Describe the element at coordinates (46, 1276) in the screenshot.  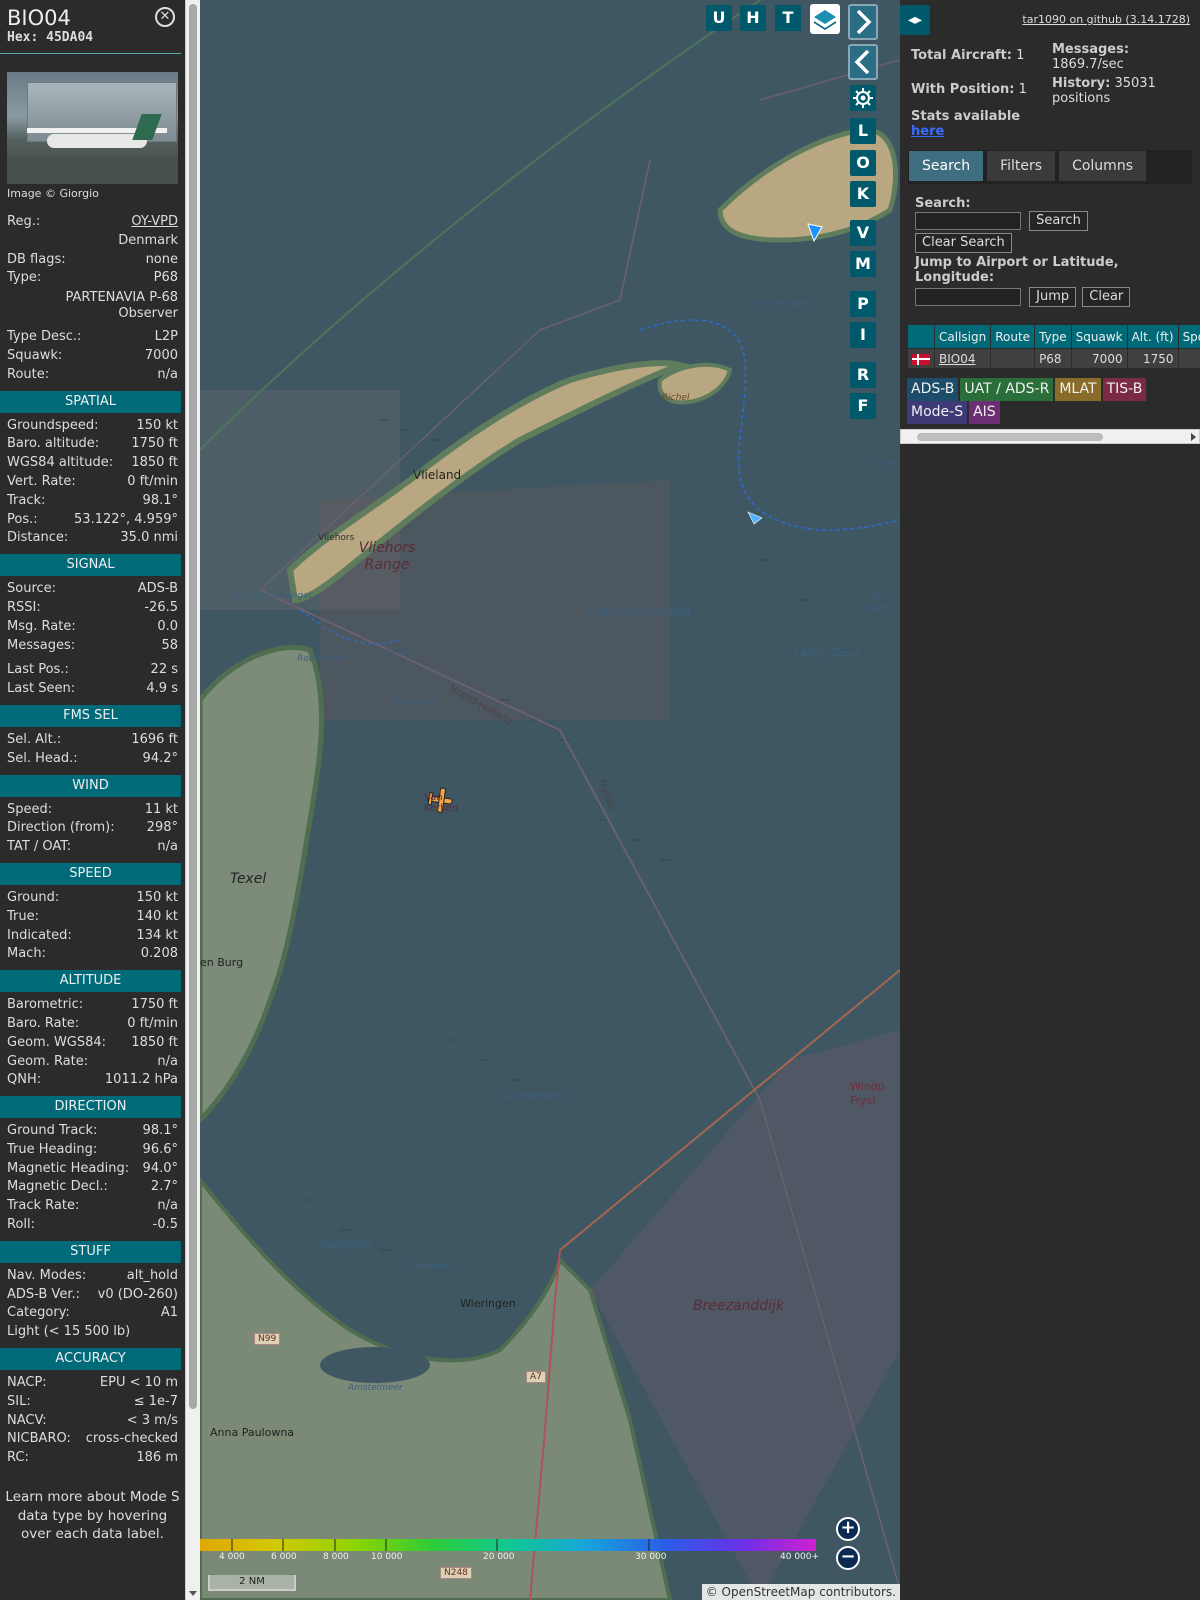
I see `detail-label: Nav. Modes:` at that location.